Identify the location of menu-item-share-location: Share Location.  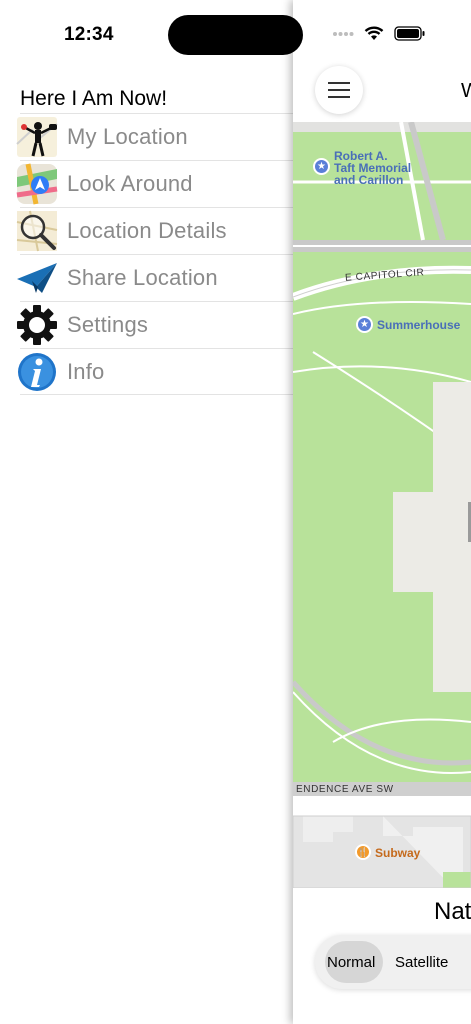
(155, 277).